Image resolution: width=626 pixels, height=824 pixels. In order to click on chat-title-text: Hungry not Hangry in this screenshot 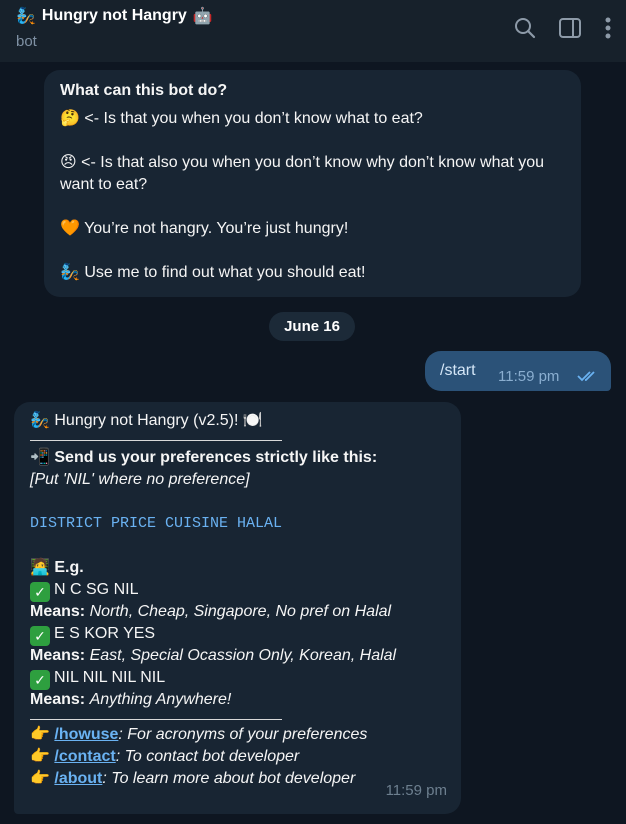, I will do `click(114, 15)`.